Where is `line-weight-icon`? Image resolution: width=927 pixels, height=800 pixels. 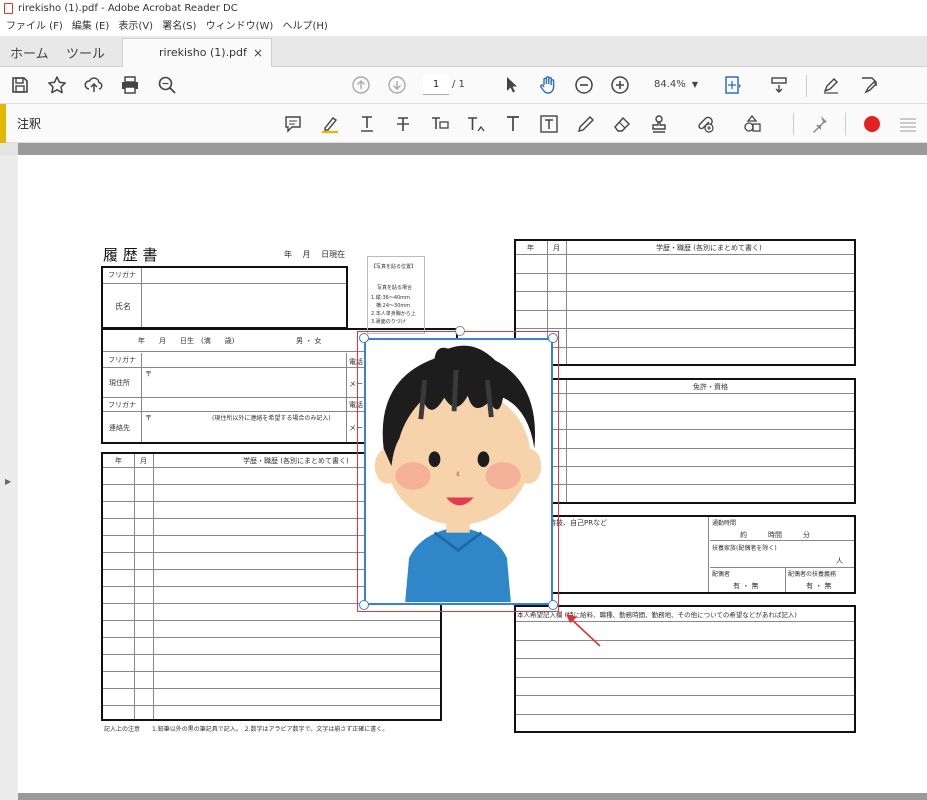
line-weight-icon is located at coordinates (908, 124).